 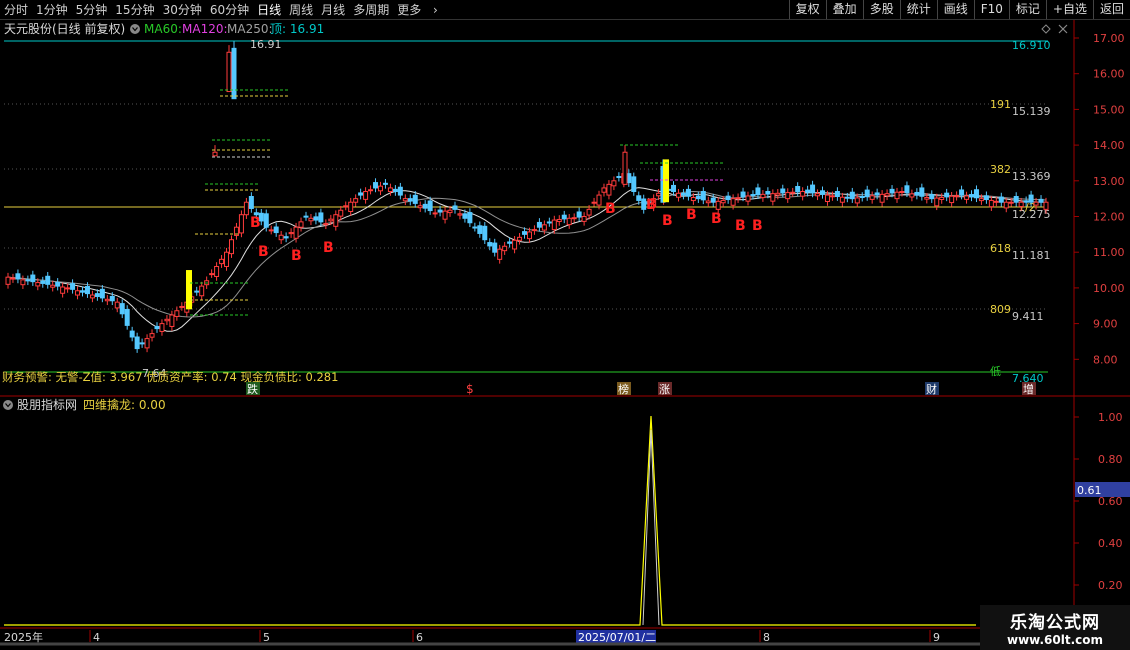 What do you see at coordinates (1027, 9) in the screenshot?
I see `mark-button: 标记` at bounding box center [1027, 9].